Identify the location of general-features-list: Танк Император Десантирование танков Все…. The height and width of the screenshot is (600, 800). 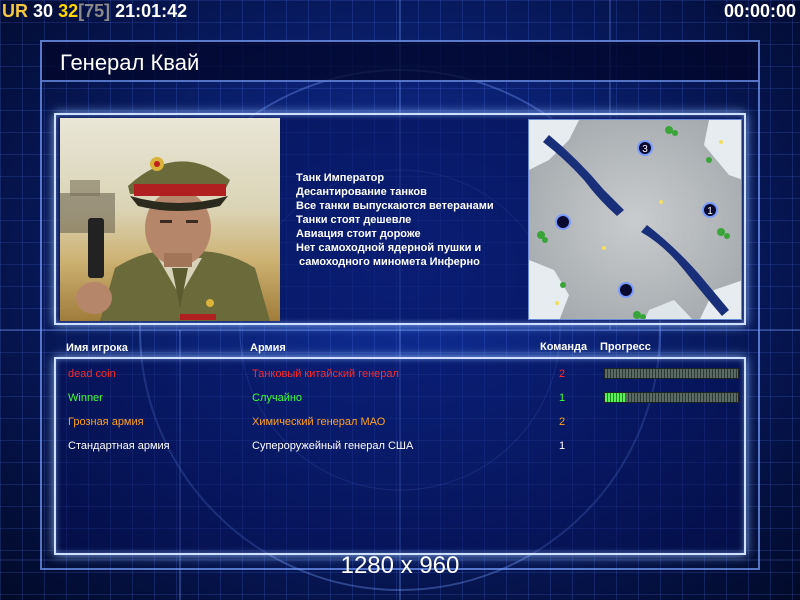
(411, 220).